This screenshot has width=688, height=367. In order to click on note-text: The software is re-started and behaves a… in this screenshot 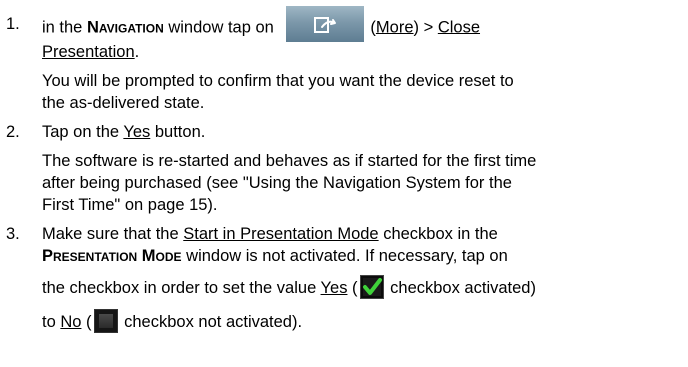, I will do `click(289, 161)`.